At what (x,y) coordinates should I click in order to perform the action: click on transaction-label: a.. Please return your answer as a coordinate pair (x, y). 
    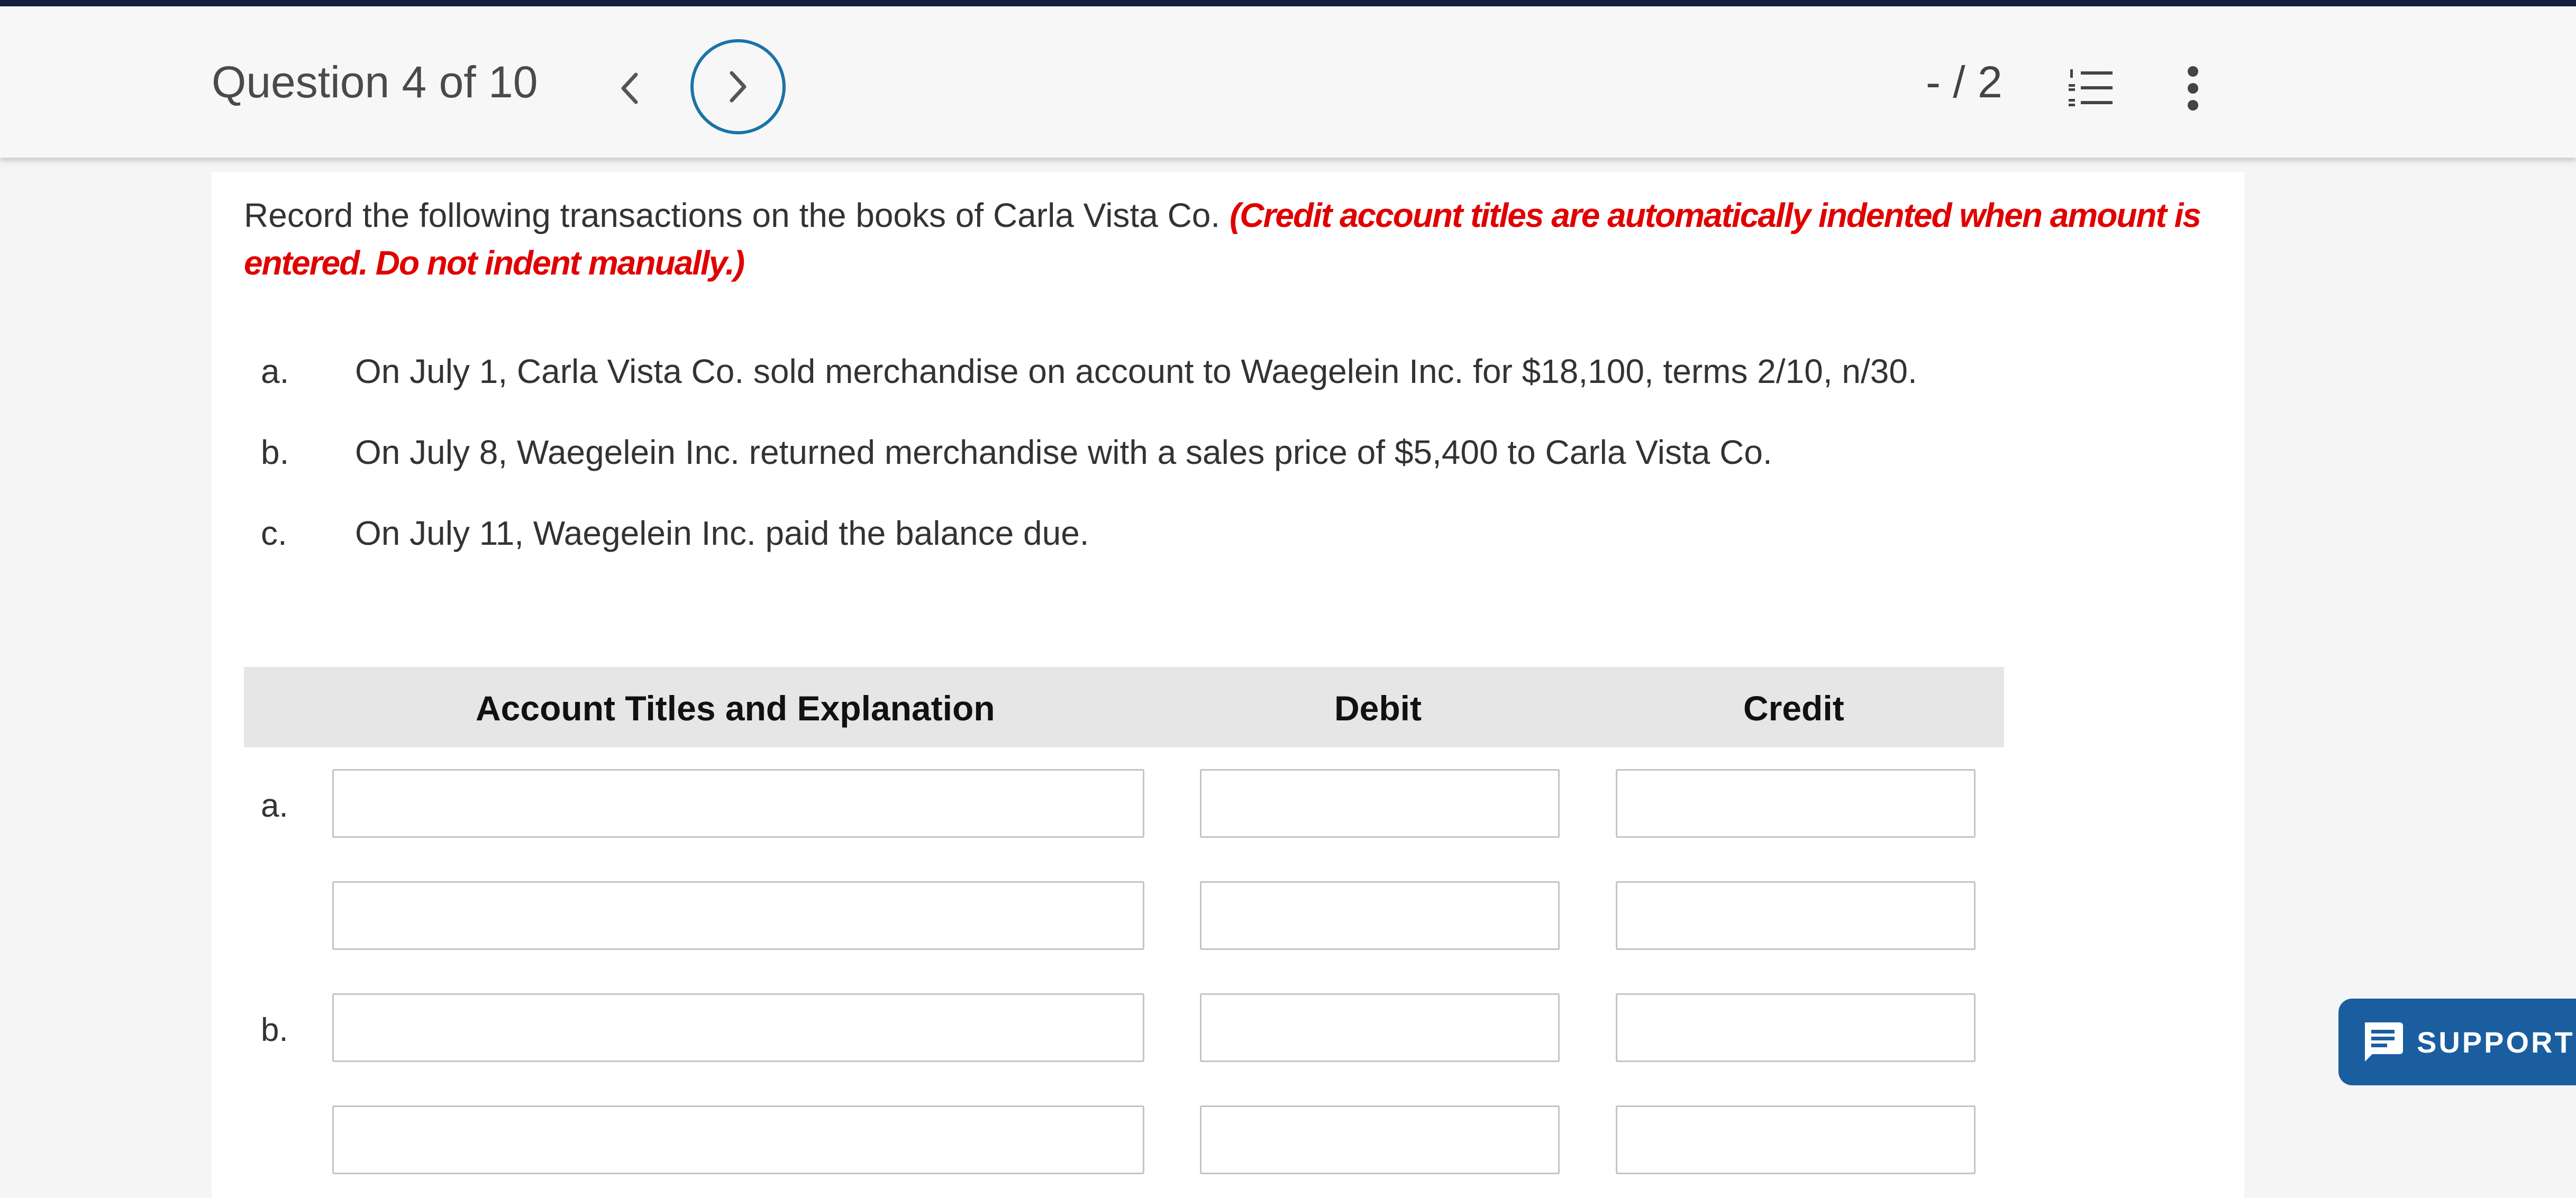
    Looking at the image, I should click on (275, 371).